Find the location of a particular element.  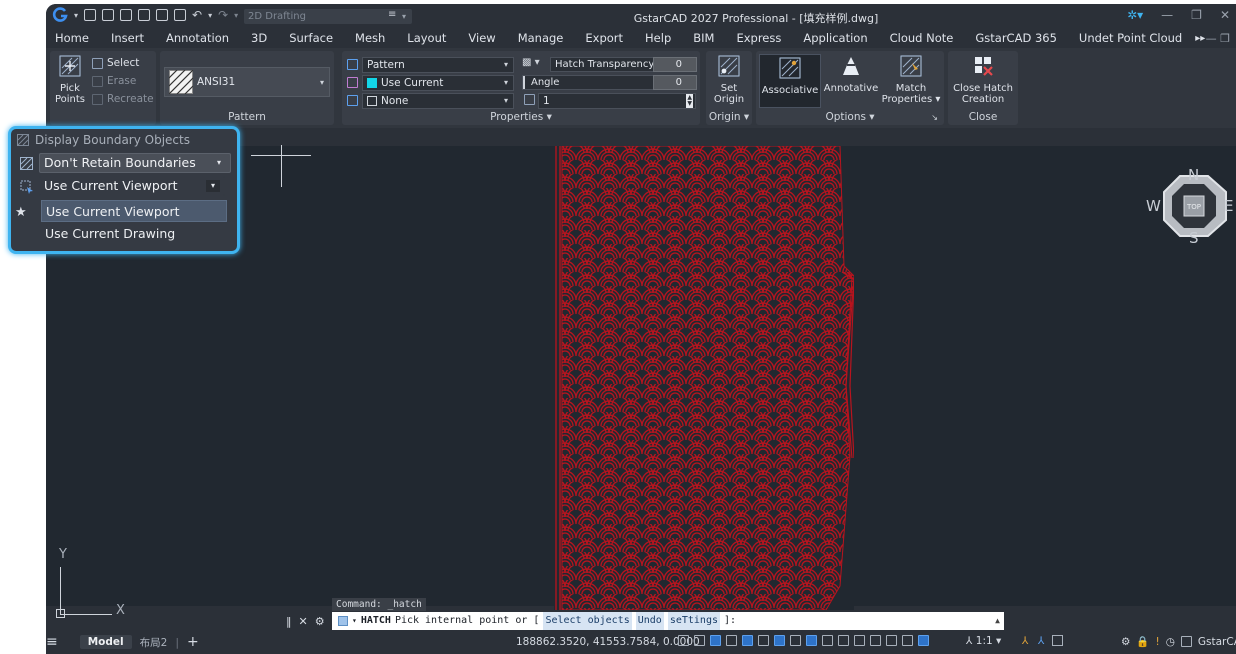

option-use-current-viewport: Use Current Viewport is located at coordinates (134, 211).